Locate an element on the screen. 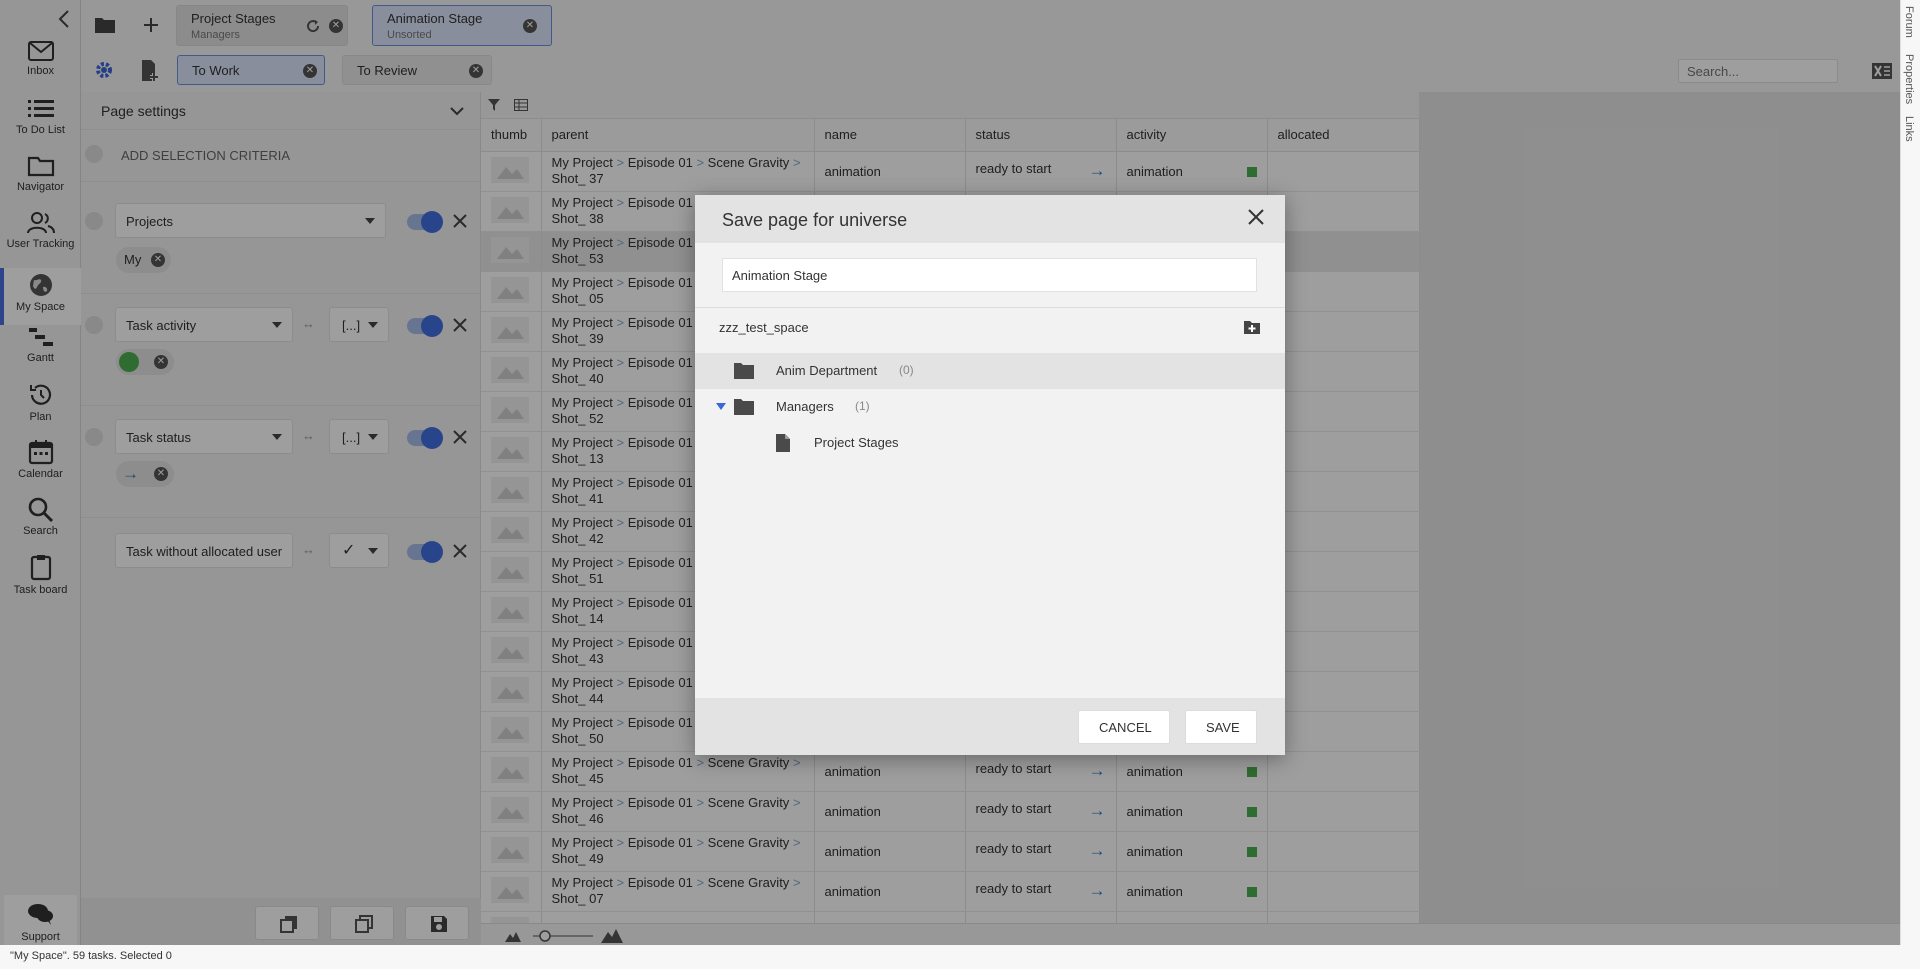  modal-backdrop-left is located at coordinates (40, 472).